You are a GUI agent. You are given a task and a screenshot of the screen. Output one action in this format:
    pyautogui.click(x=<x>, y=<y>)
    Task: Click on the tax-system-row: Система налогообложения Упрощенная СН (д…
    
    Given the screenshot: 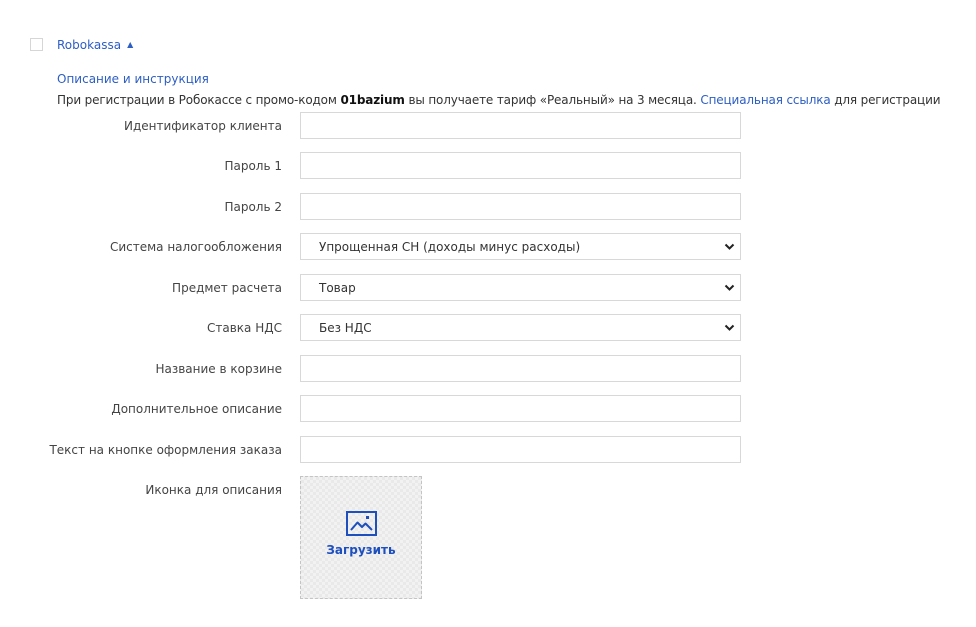 What is the action you would take?
    pyautogui.click(x=488, y=247)
    